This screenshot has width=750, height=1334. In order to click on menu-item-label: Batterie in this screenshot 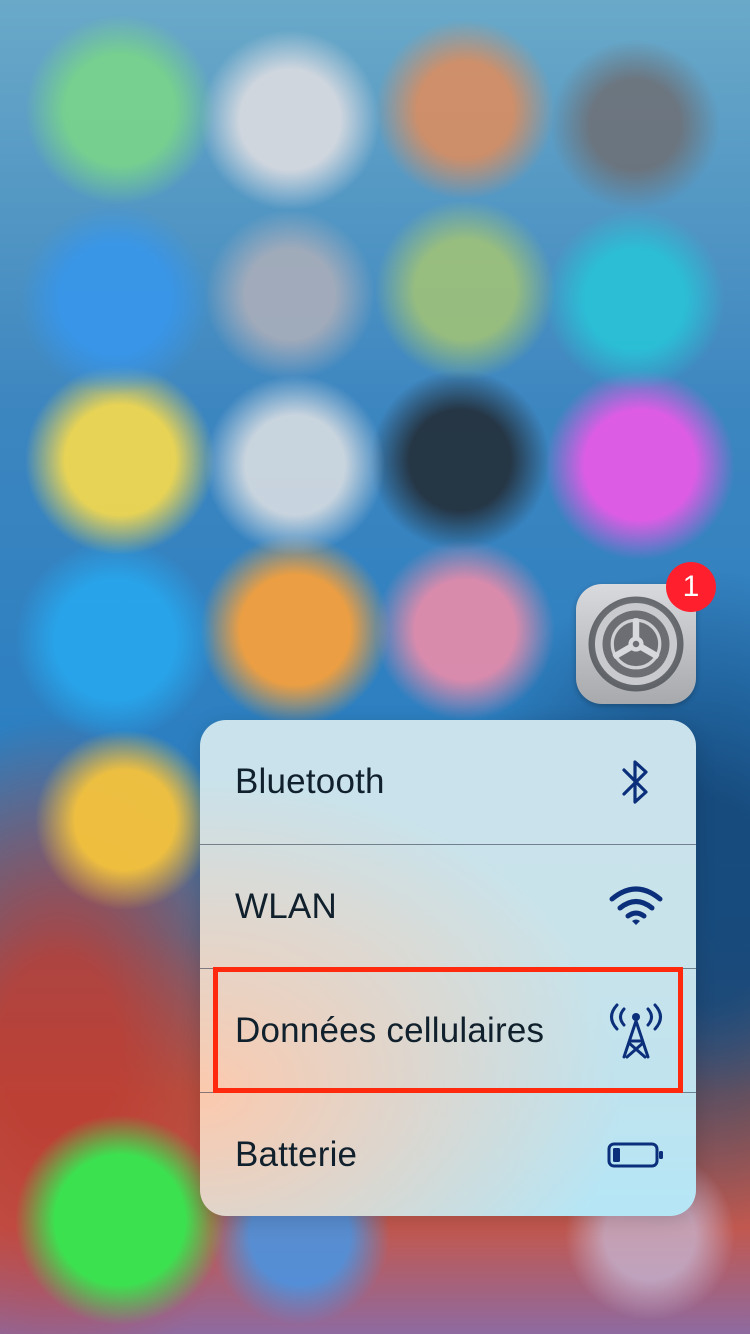, I will do `click(296, 1154)`.